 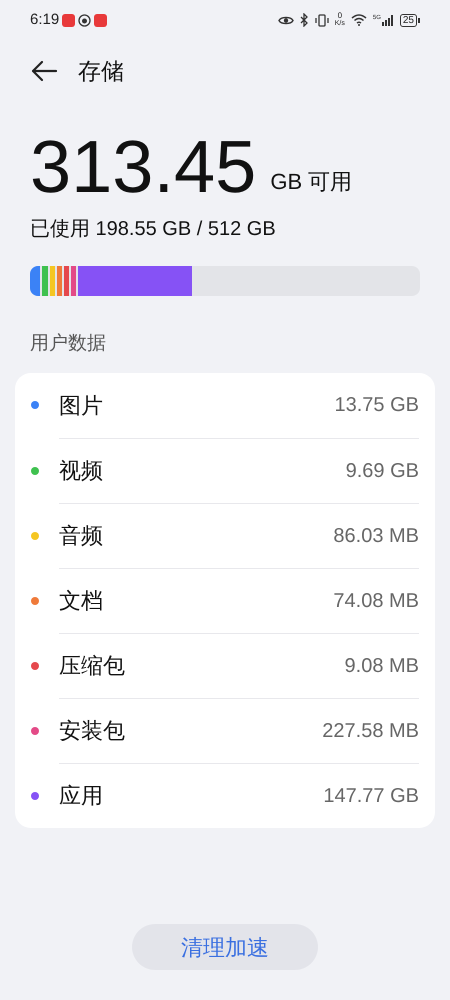 What do you see at coordinates (81, 795) in the screenshot?
I see `category-name: 应用` at bounding box center [81, 795].